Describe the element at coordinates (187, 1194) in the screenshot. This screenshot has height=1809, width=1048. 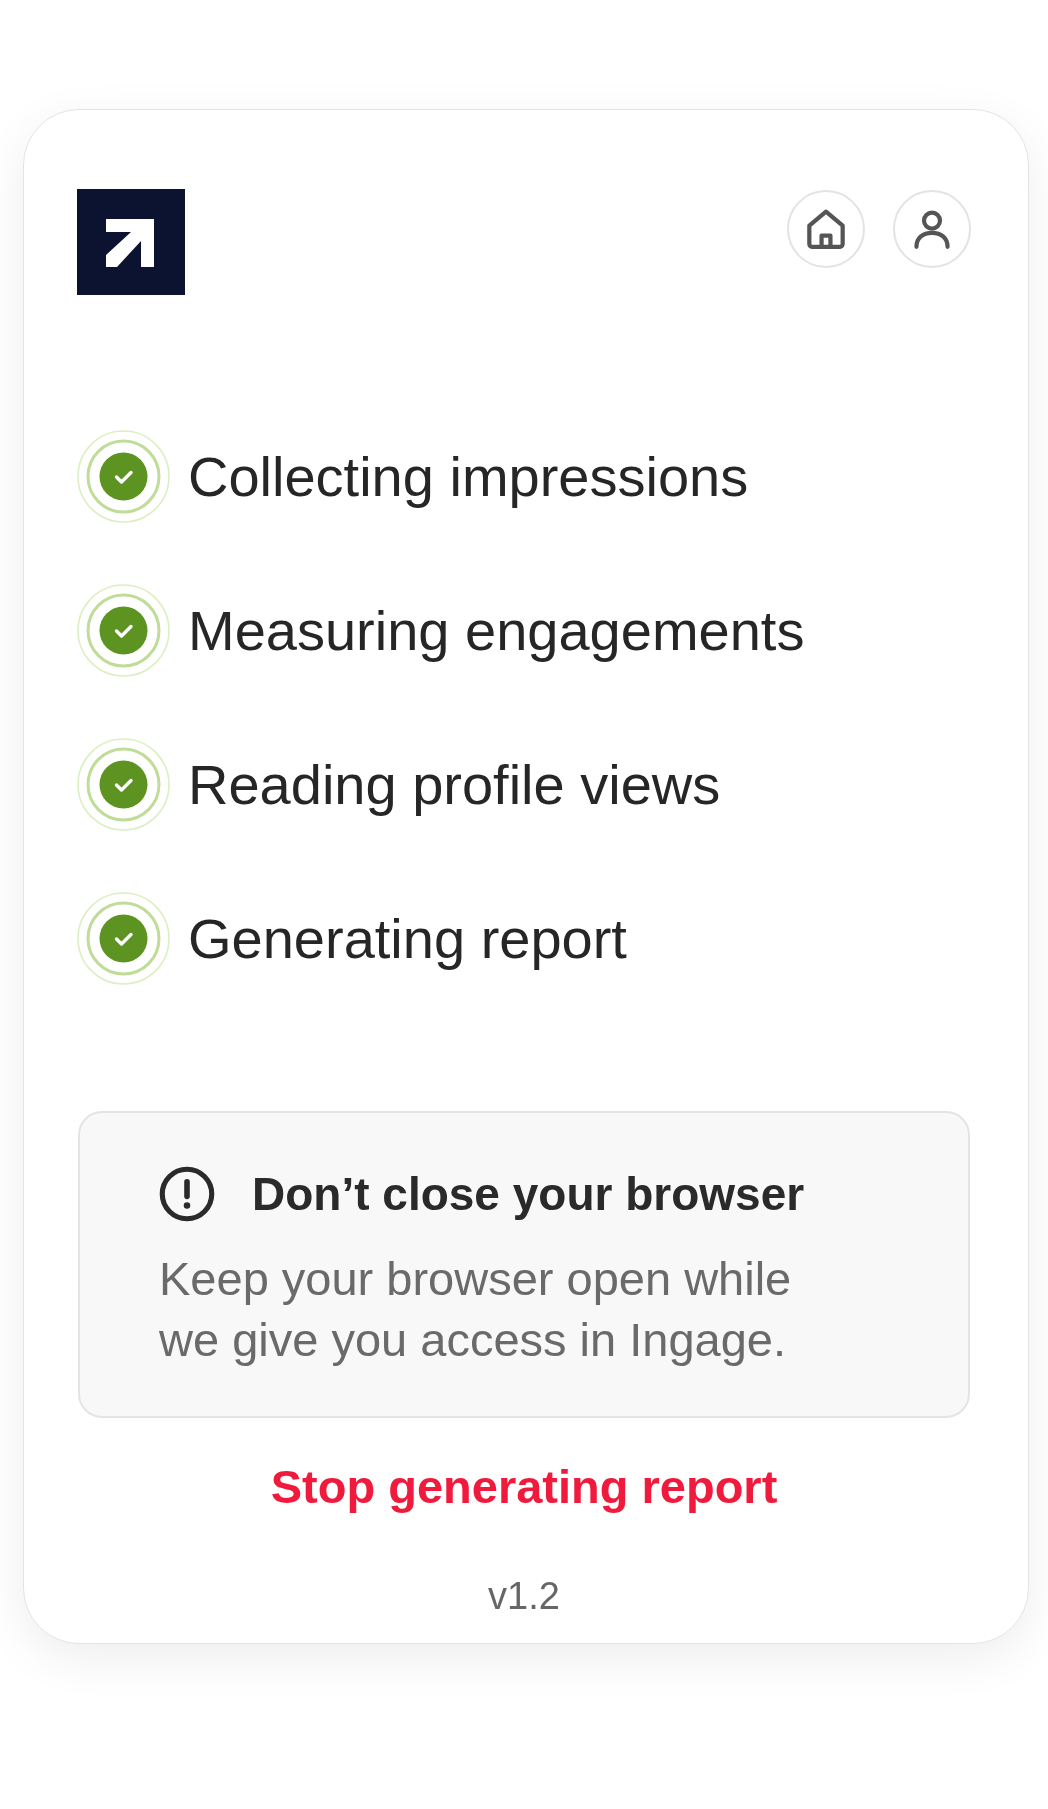
I see `exclamation-circle-icon` at that location.